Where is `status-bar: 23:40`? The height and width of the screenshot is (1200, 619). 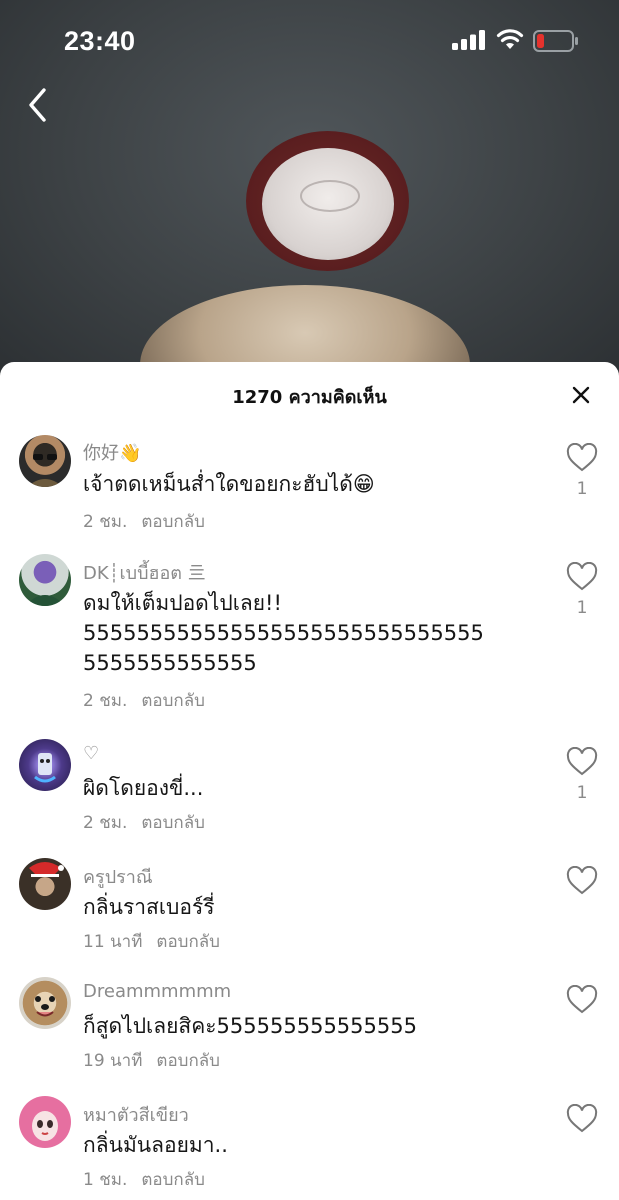
status-bar: 23:40 is located at coordinates (309, 40).